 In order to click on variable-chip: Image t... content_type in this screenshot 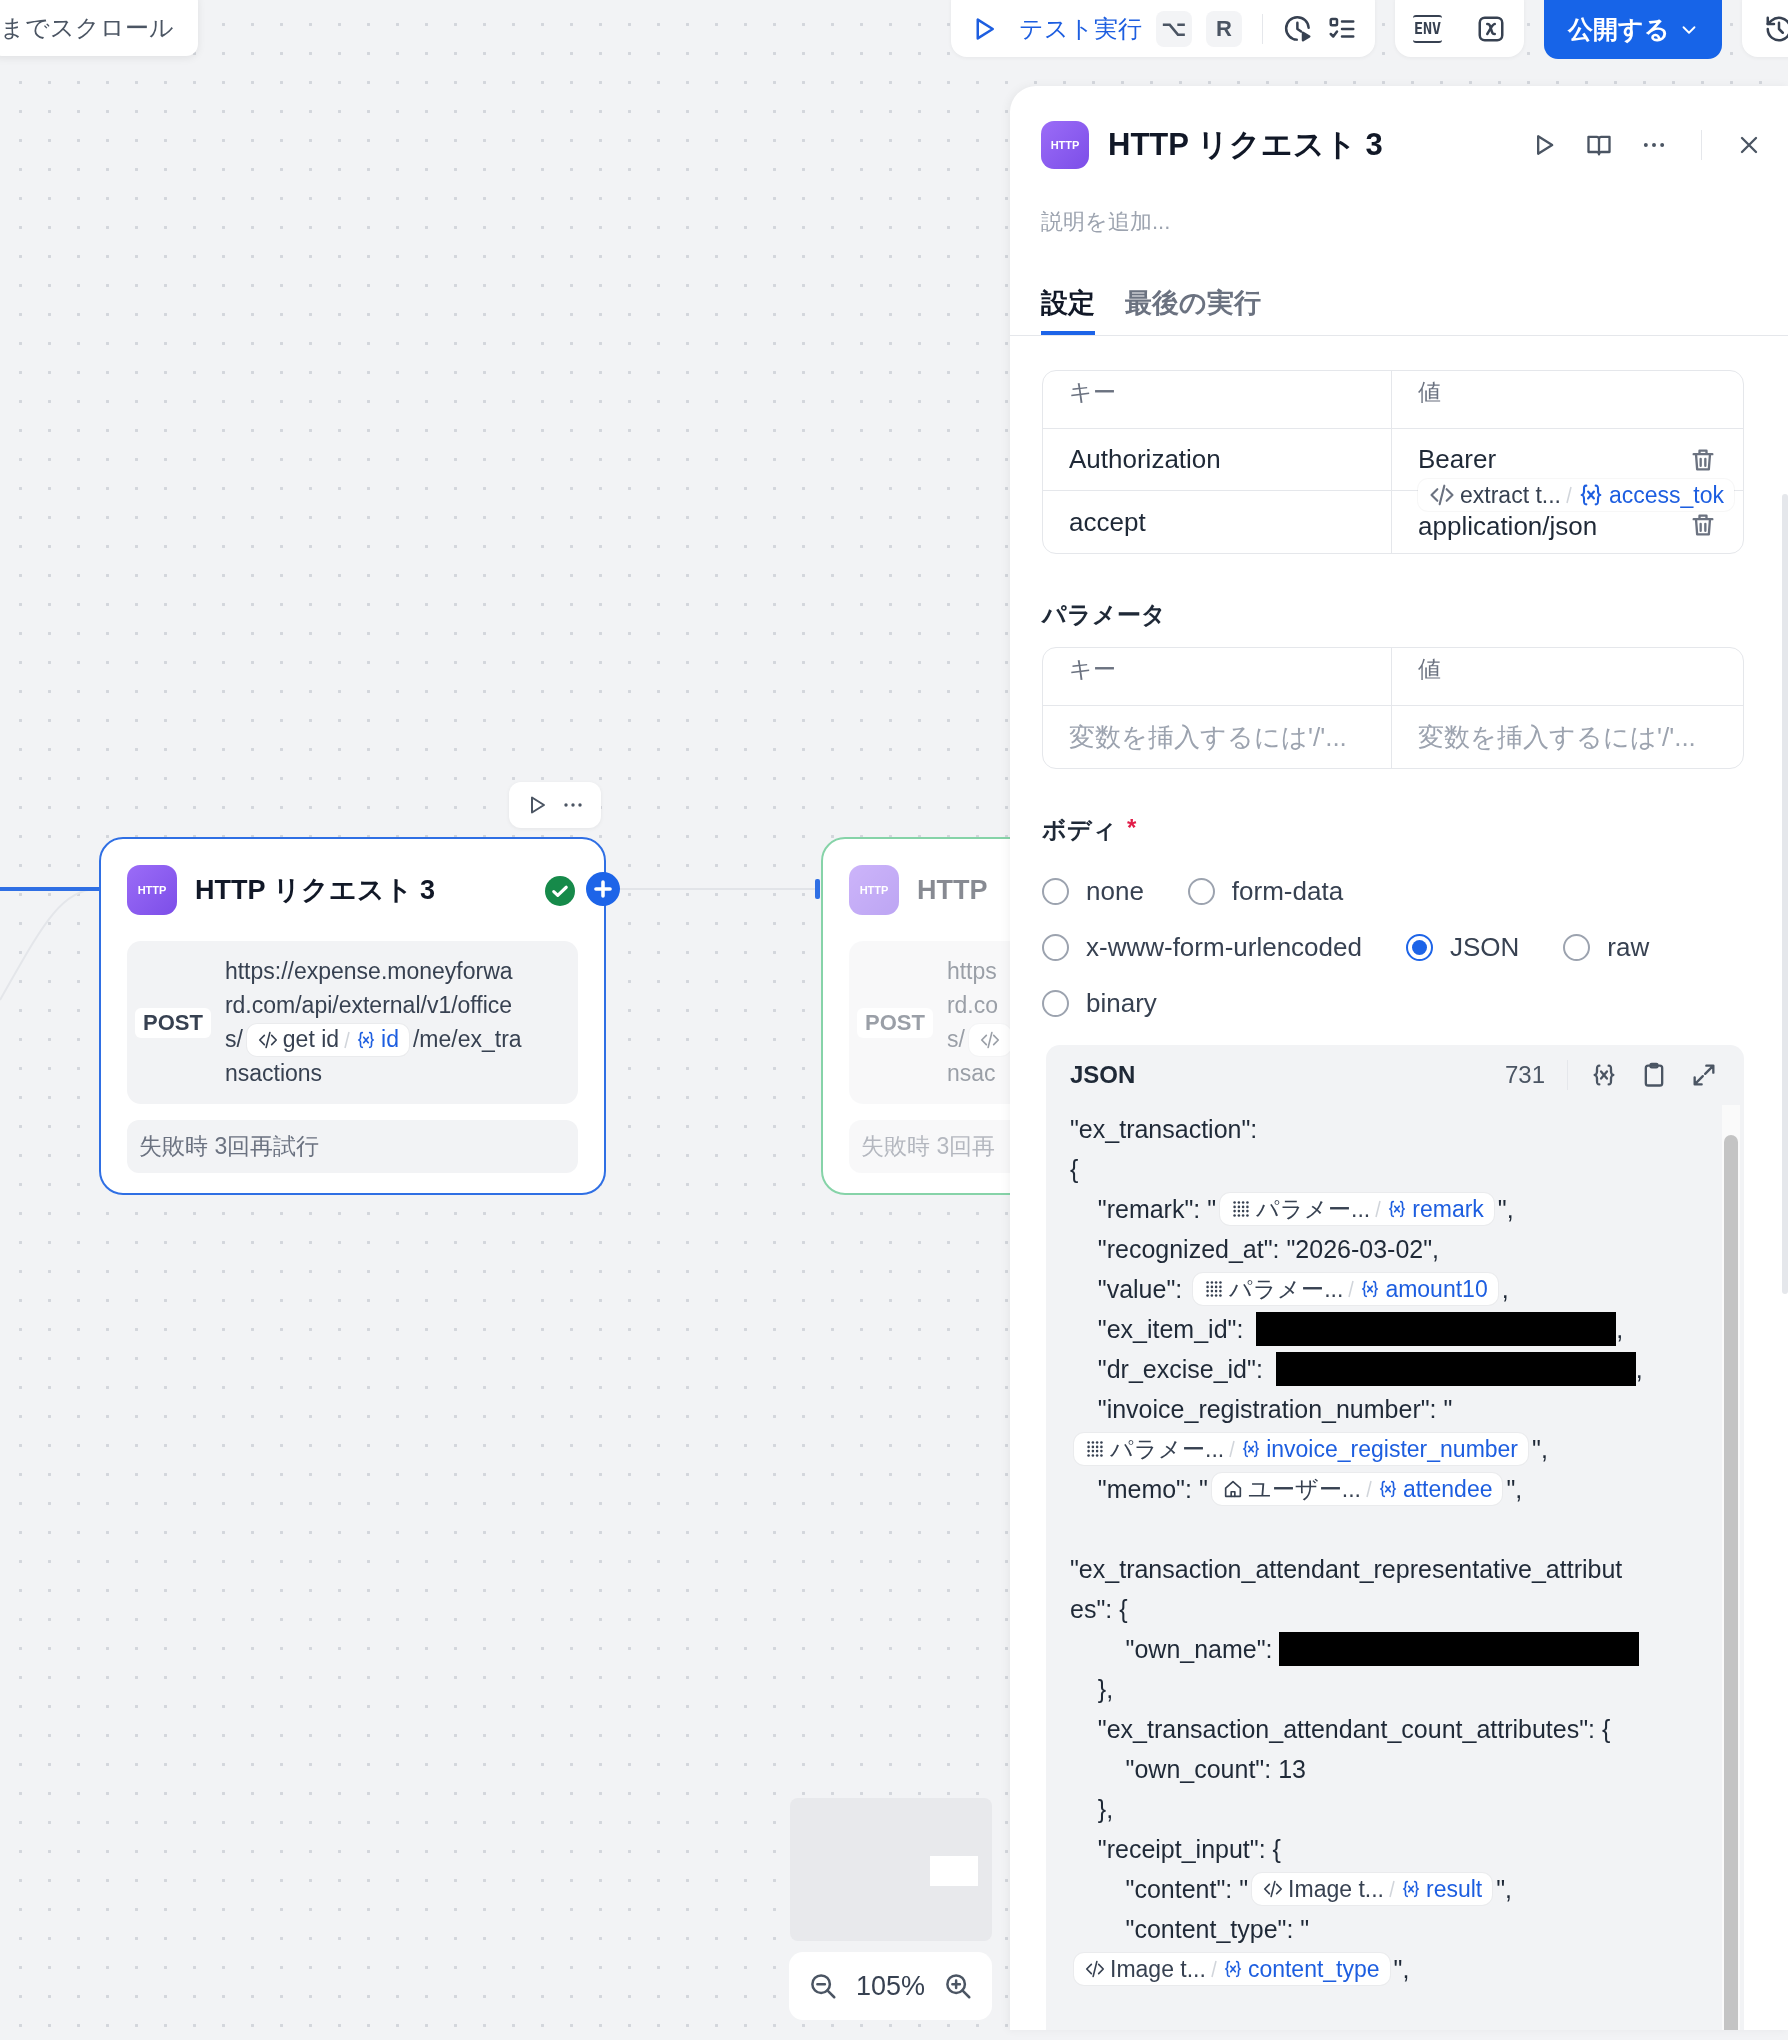, I will do `click(1232, 1969)`.